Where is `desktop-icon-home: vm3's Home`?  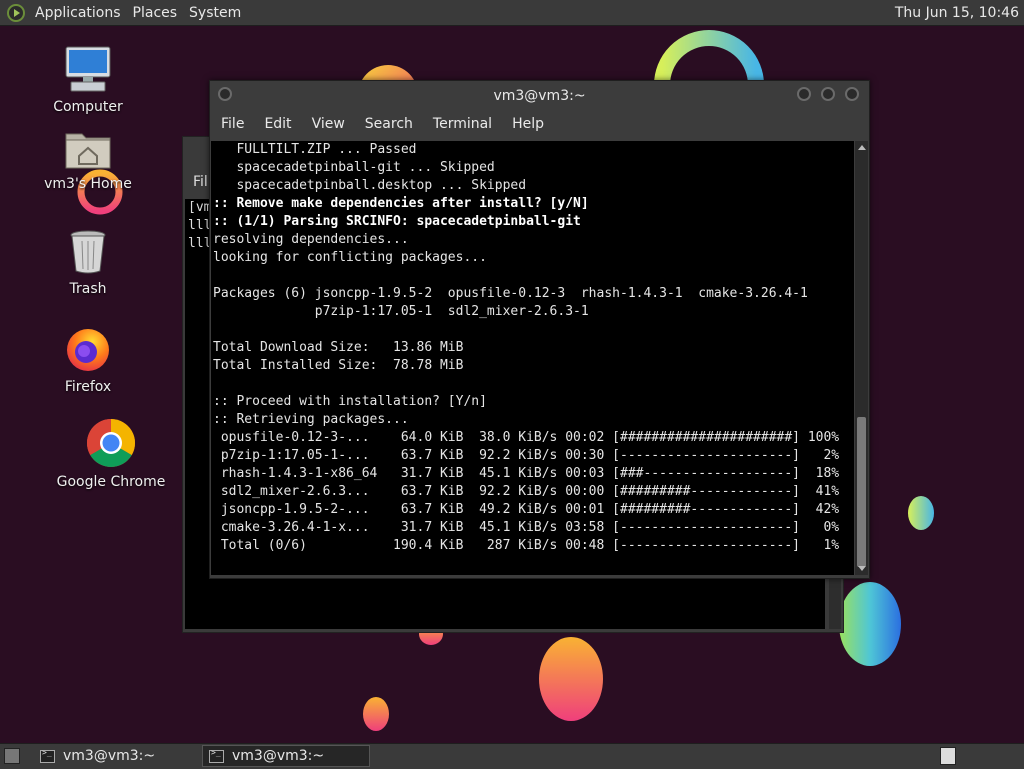 desktop-icon-home: vm3's Home is located at coordinates (88, 160).